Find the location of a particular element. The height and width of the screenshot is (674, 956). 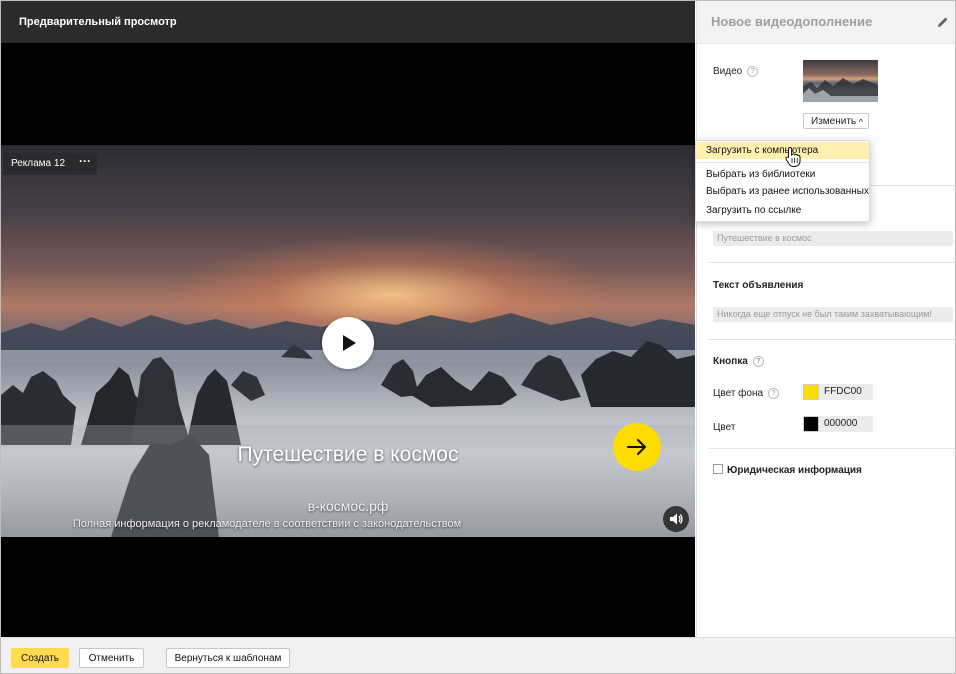

back-to-templates-button: Вернуться к шаблонам is located at coordinates (228, 658).